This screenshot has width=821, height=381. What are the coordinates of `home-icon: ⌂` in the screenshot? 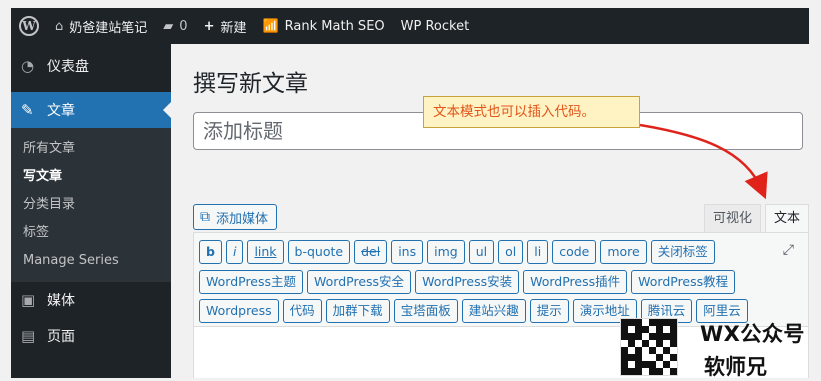 It's located at (59, 26).